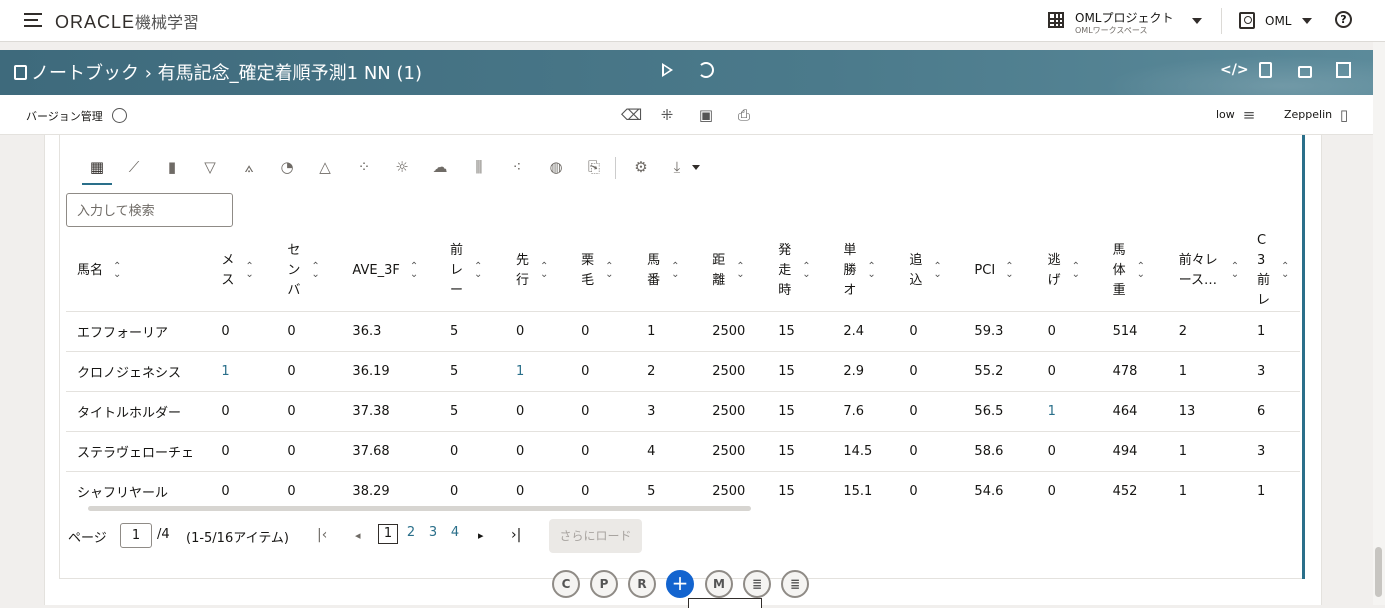 The height and width of the screenshot is (608, 1385). What do you see at coordinates (172, 167) in the screenshot?
I see `bar-chart-icon: ▮` at bounding box center [172, 167].